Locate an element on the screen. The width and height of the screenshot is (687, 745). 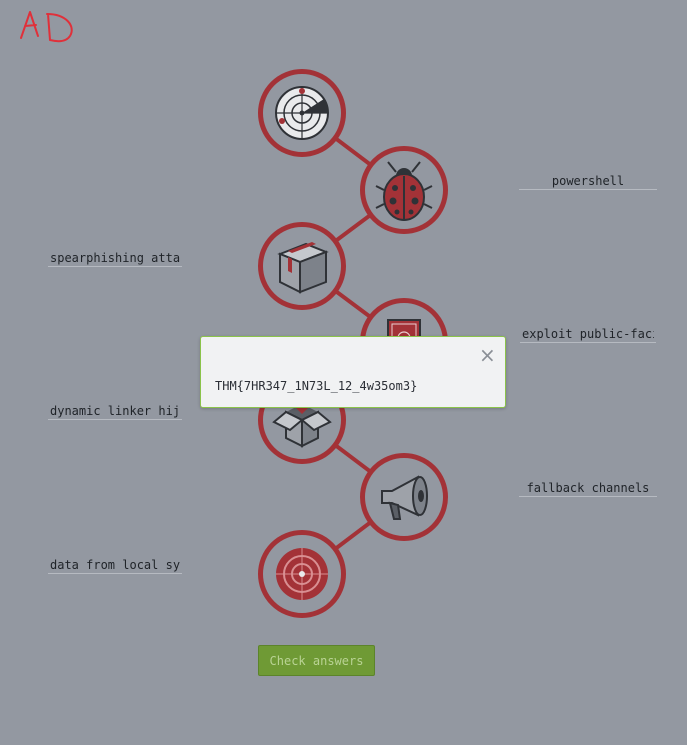
node-megaphone is located at coordinates (404, 497).